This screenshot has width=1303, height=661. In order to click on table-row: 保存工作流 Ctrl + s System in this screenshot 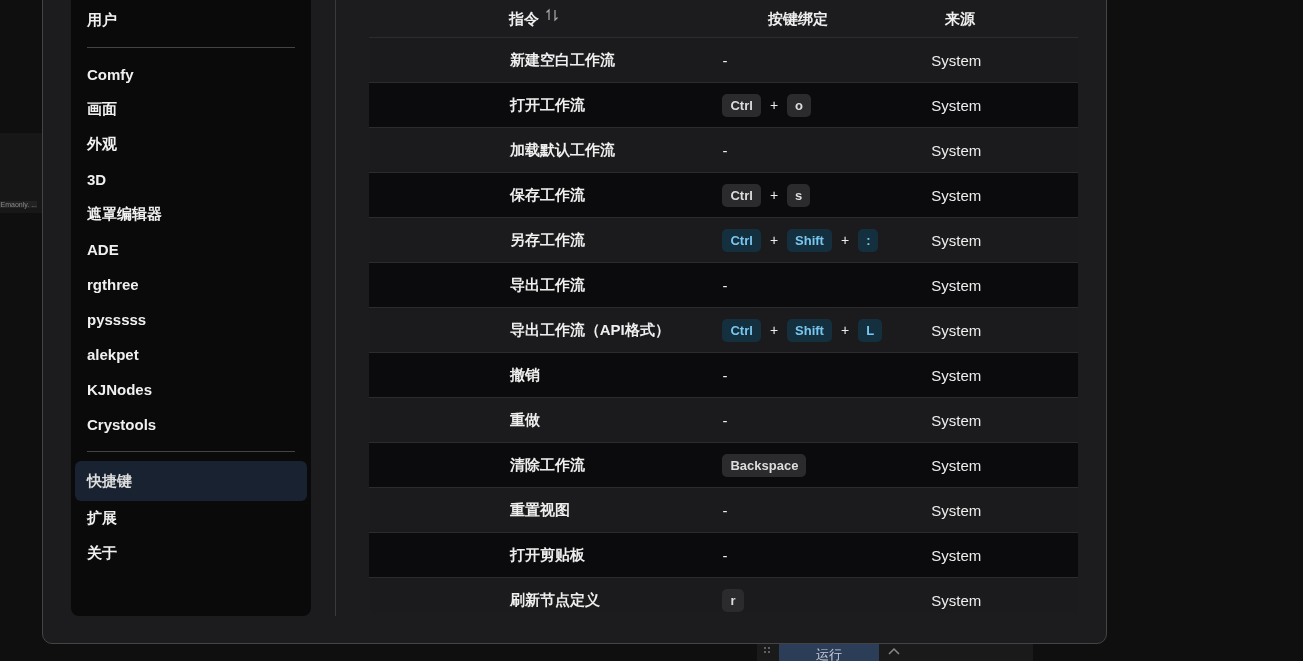, I will do `click(723, 195)`.